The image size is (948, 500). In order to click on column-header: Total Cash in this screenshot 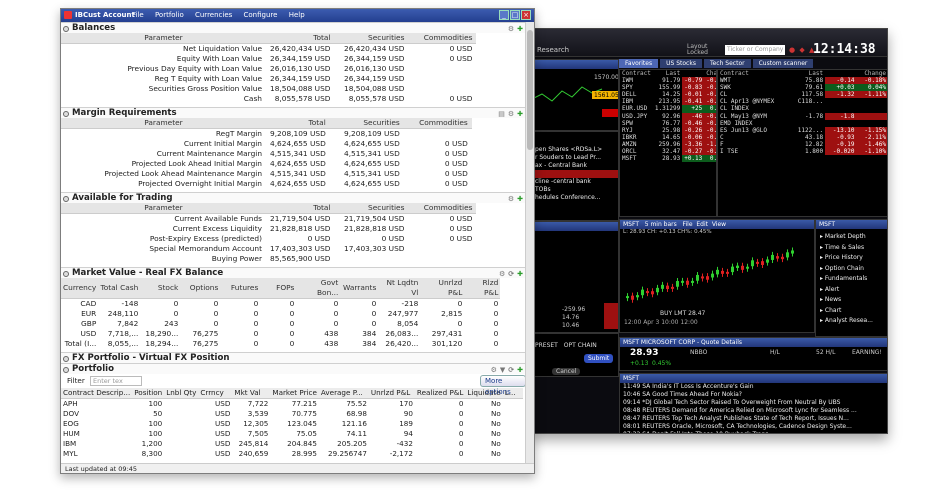, I will do `click(119, 288)`.